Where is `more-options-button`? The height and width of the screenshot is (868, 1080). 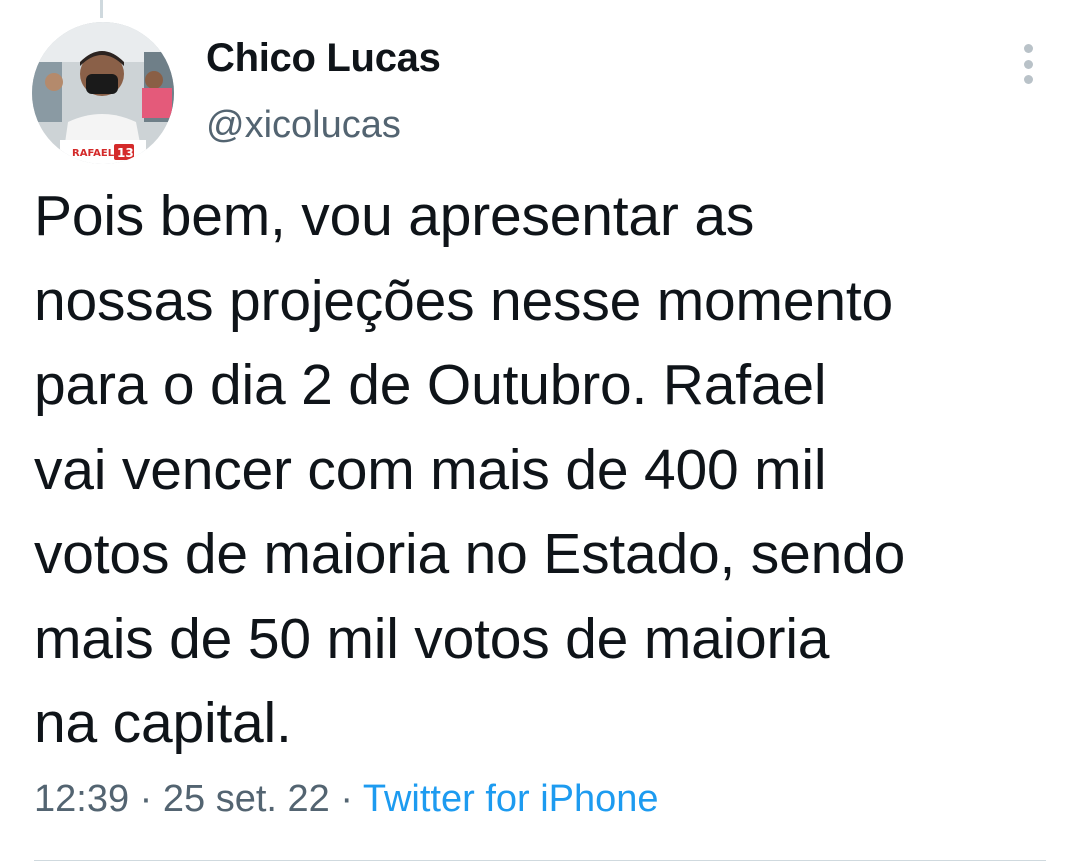
more-options-button is located at coordinates (1028, 64).